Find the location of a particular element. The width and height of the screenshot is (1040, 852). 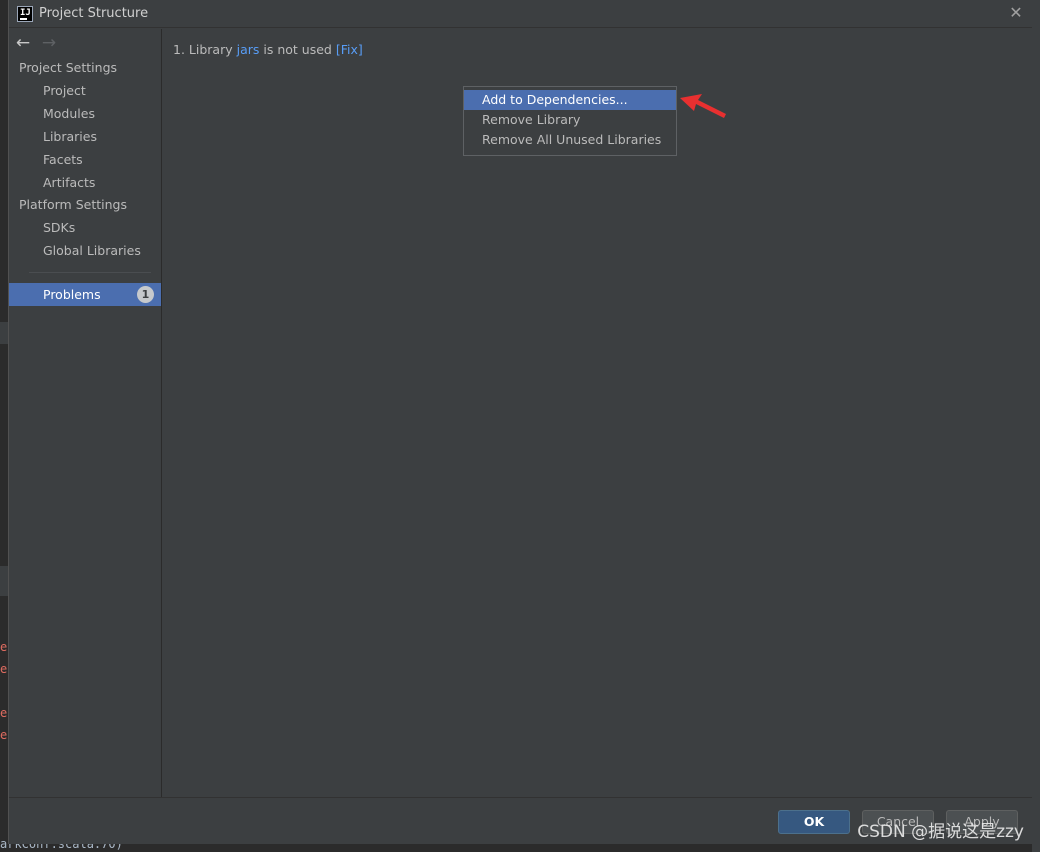

sidebar-item-project: Project is located at coordinates (85, 90).